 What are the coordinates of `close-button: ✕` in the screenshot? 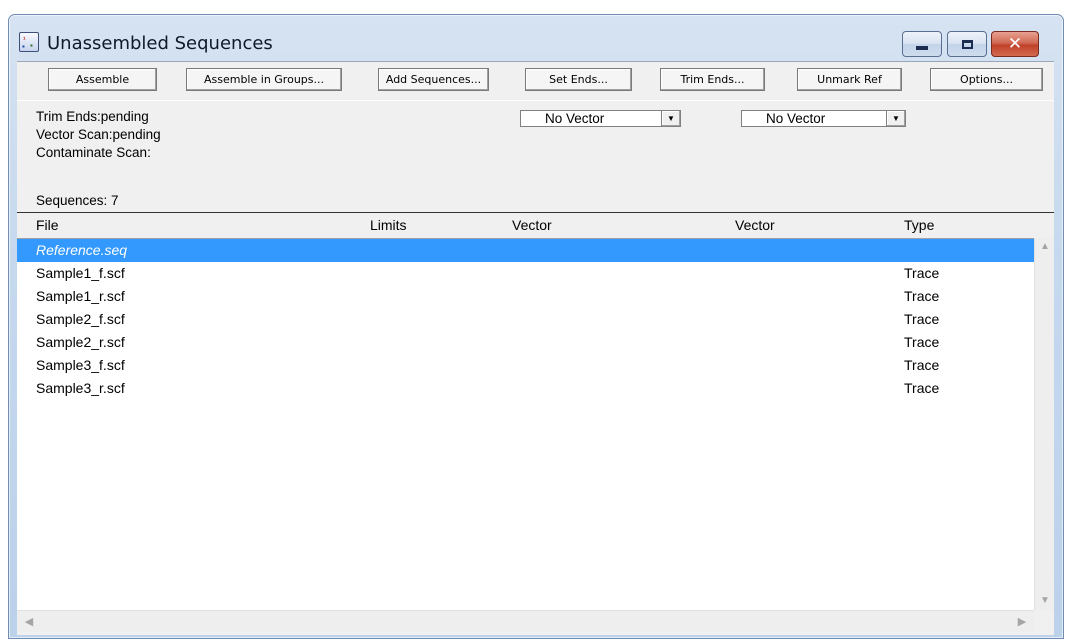 It's located at (1015, 44).